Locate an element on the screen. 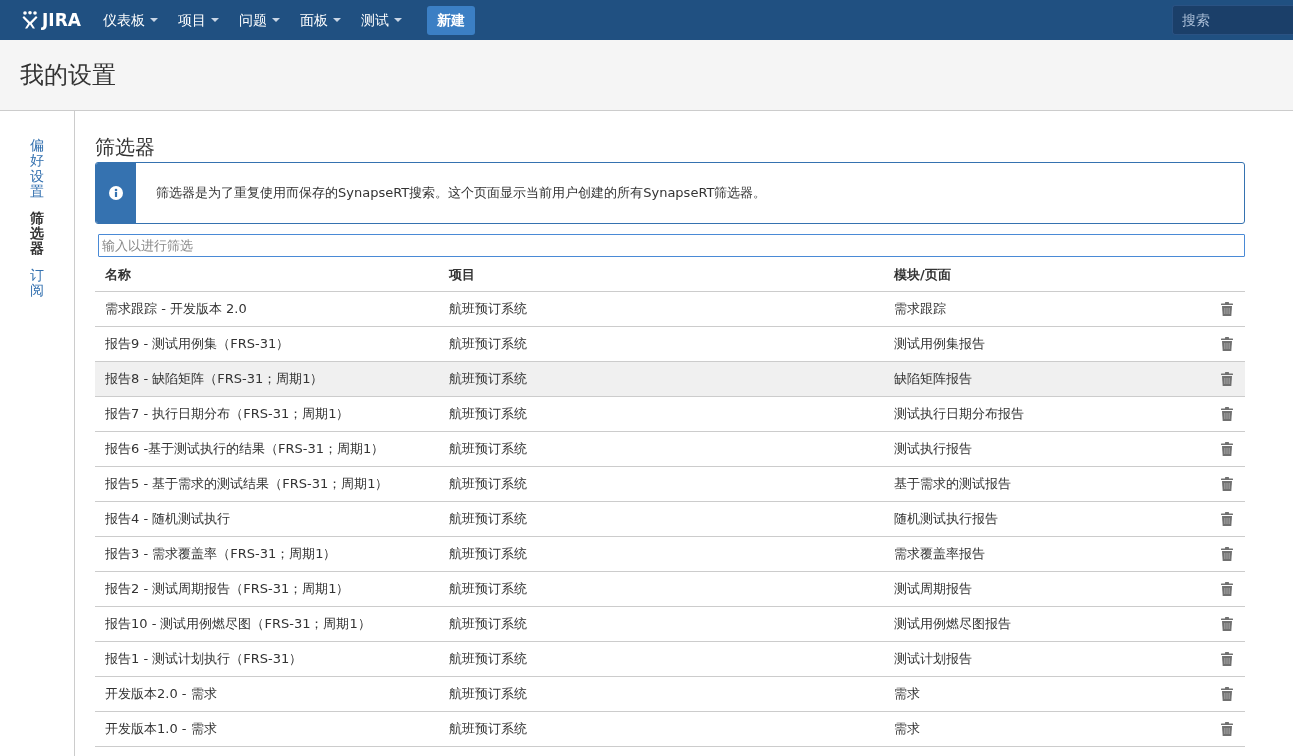 Image resolution: width=1293 pixels, height=756 pixels. filter-field: 输入以进行筛选 is located at coordinates (671, 245).